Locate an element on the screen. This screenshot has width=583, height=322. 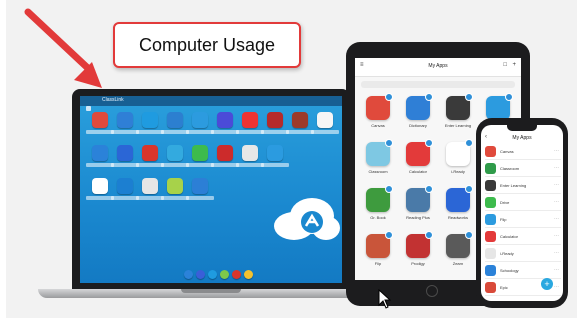
tablet-app-tile: Canvas is located at coordinates (378, 116).